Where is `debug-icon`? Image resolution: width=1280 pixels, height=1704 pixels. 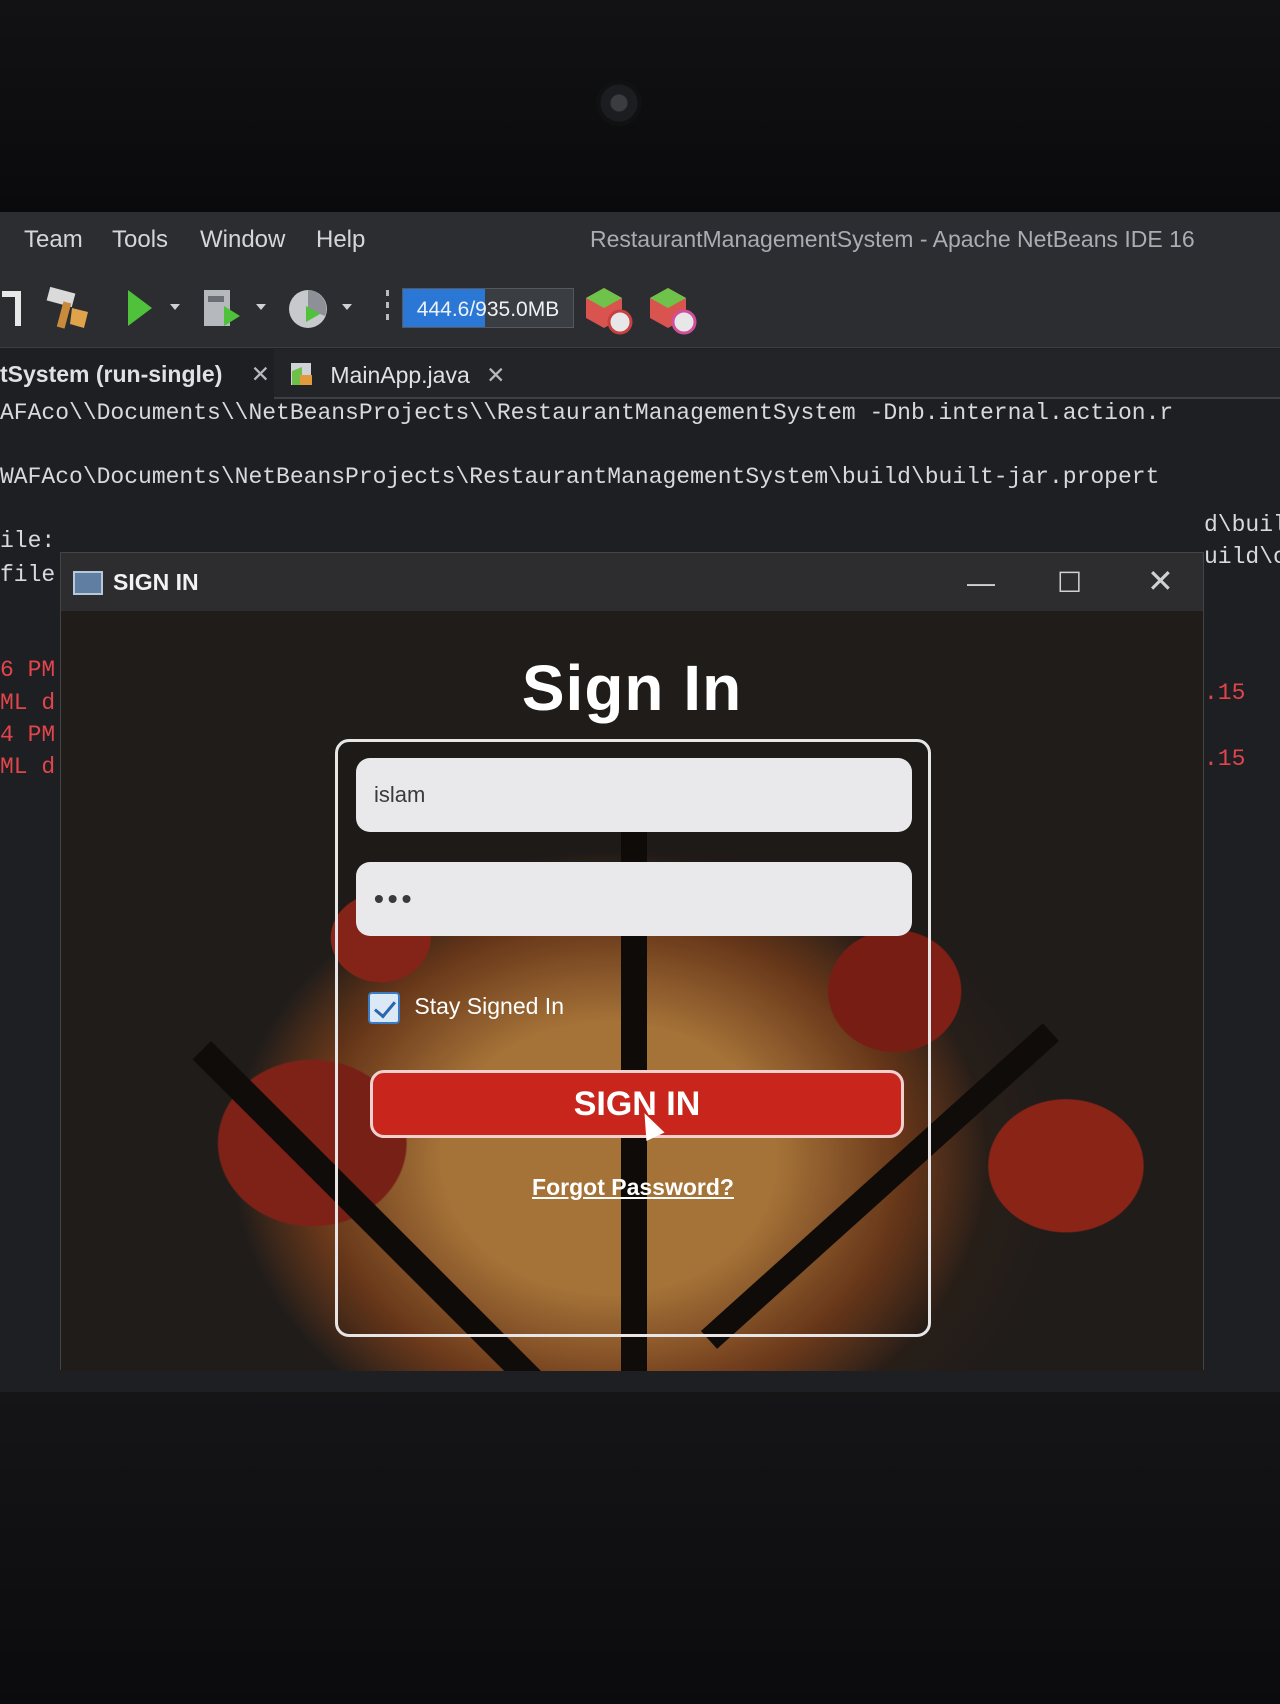 debug-icon is located at coordinates (222, 309).